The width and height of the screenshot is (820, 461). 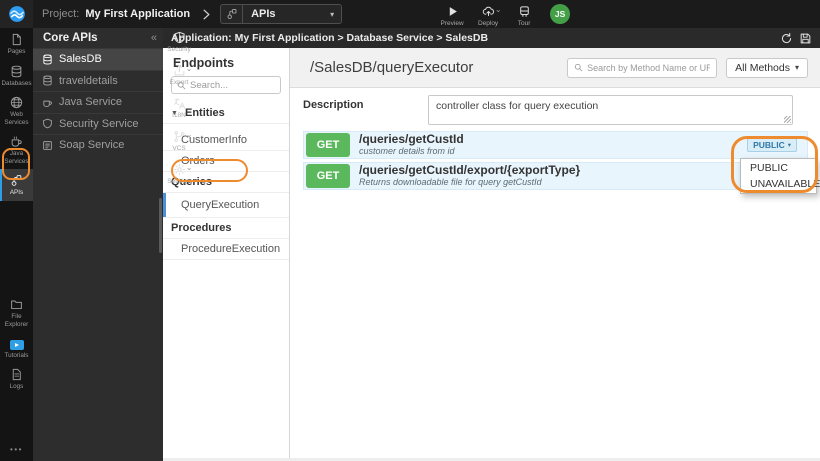 I want to click on wavemaker-logo-icon, so click(x=16, y=14).